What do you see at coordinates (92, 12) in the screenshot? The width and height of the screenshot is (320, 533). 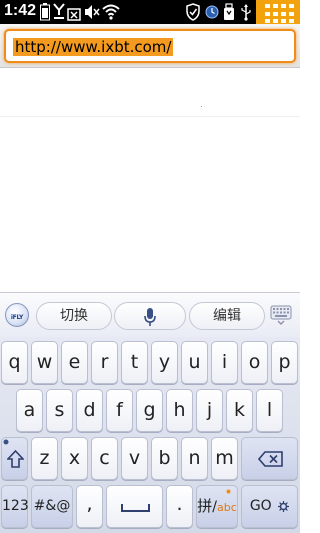 I see `mute-icon` at bounding box center [92, 12].